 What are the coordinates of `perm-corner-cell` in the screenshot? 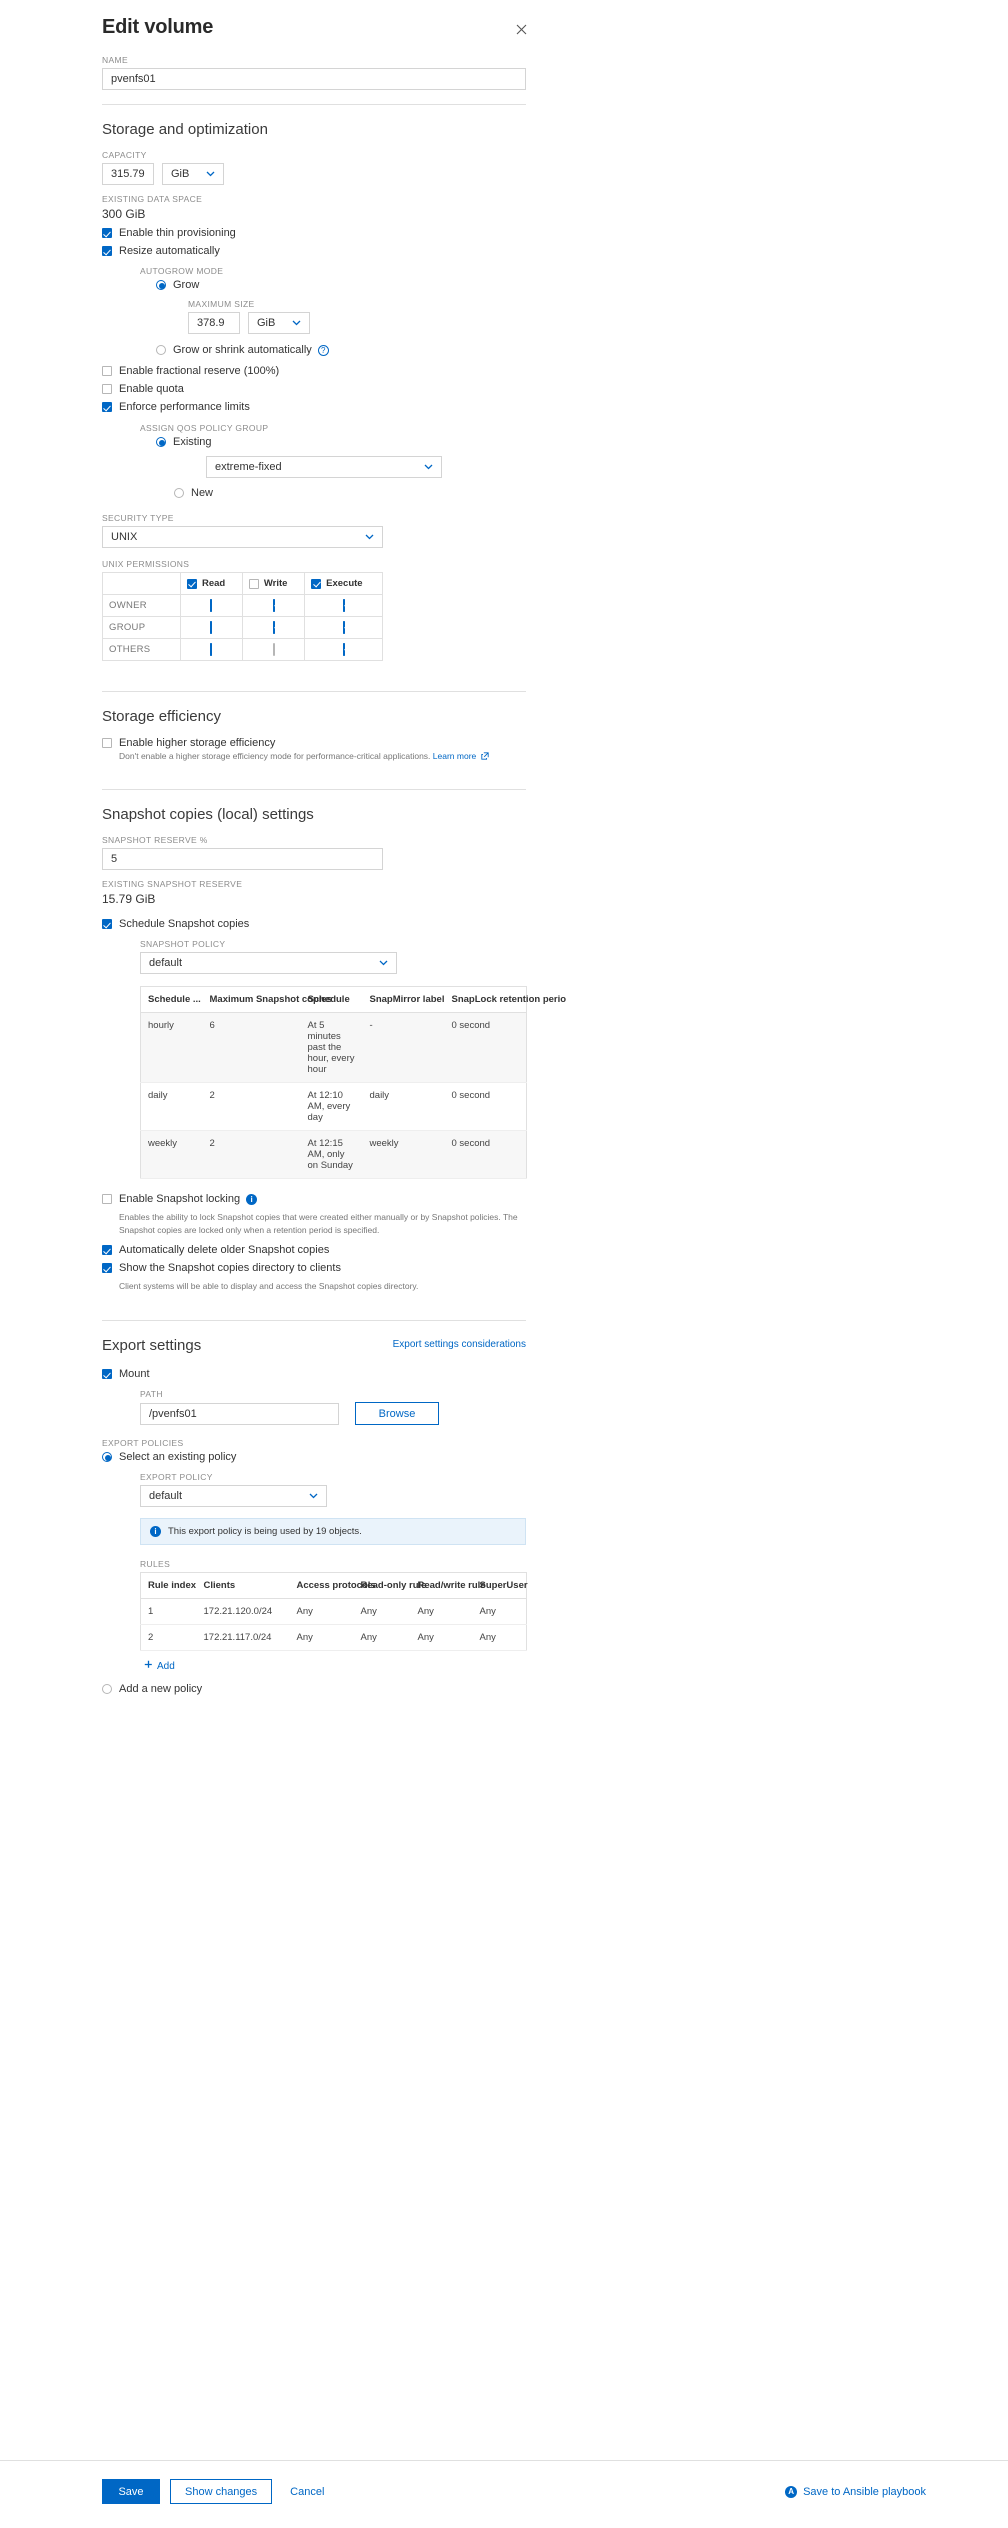 It's located at (141, 583).